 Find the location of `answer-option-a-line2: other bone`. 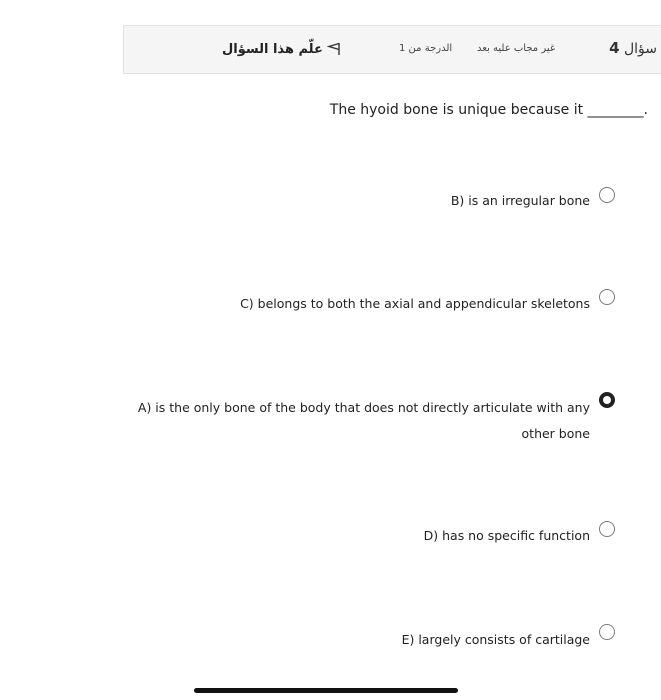

answer-option-a-line2: other bone is located at coordinates (555, 433).